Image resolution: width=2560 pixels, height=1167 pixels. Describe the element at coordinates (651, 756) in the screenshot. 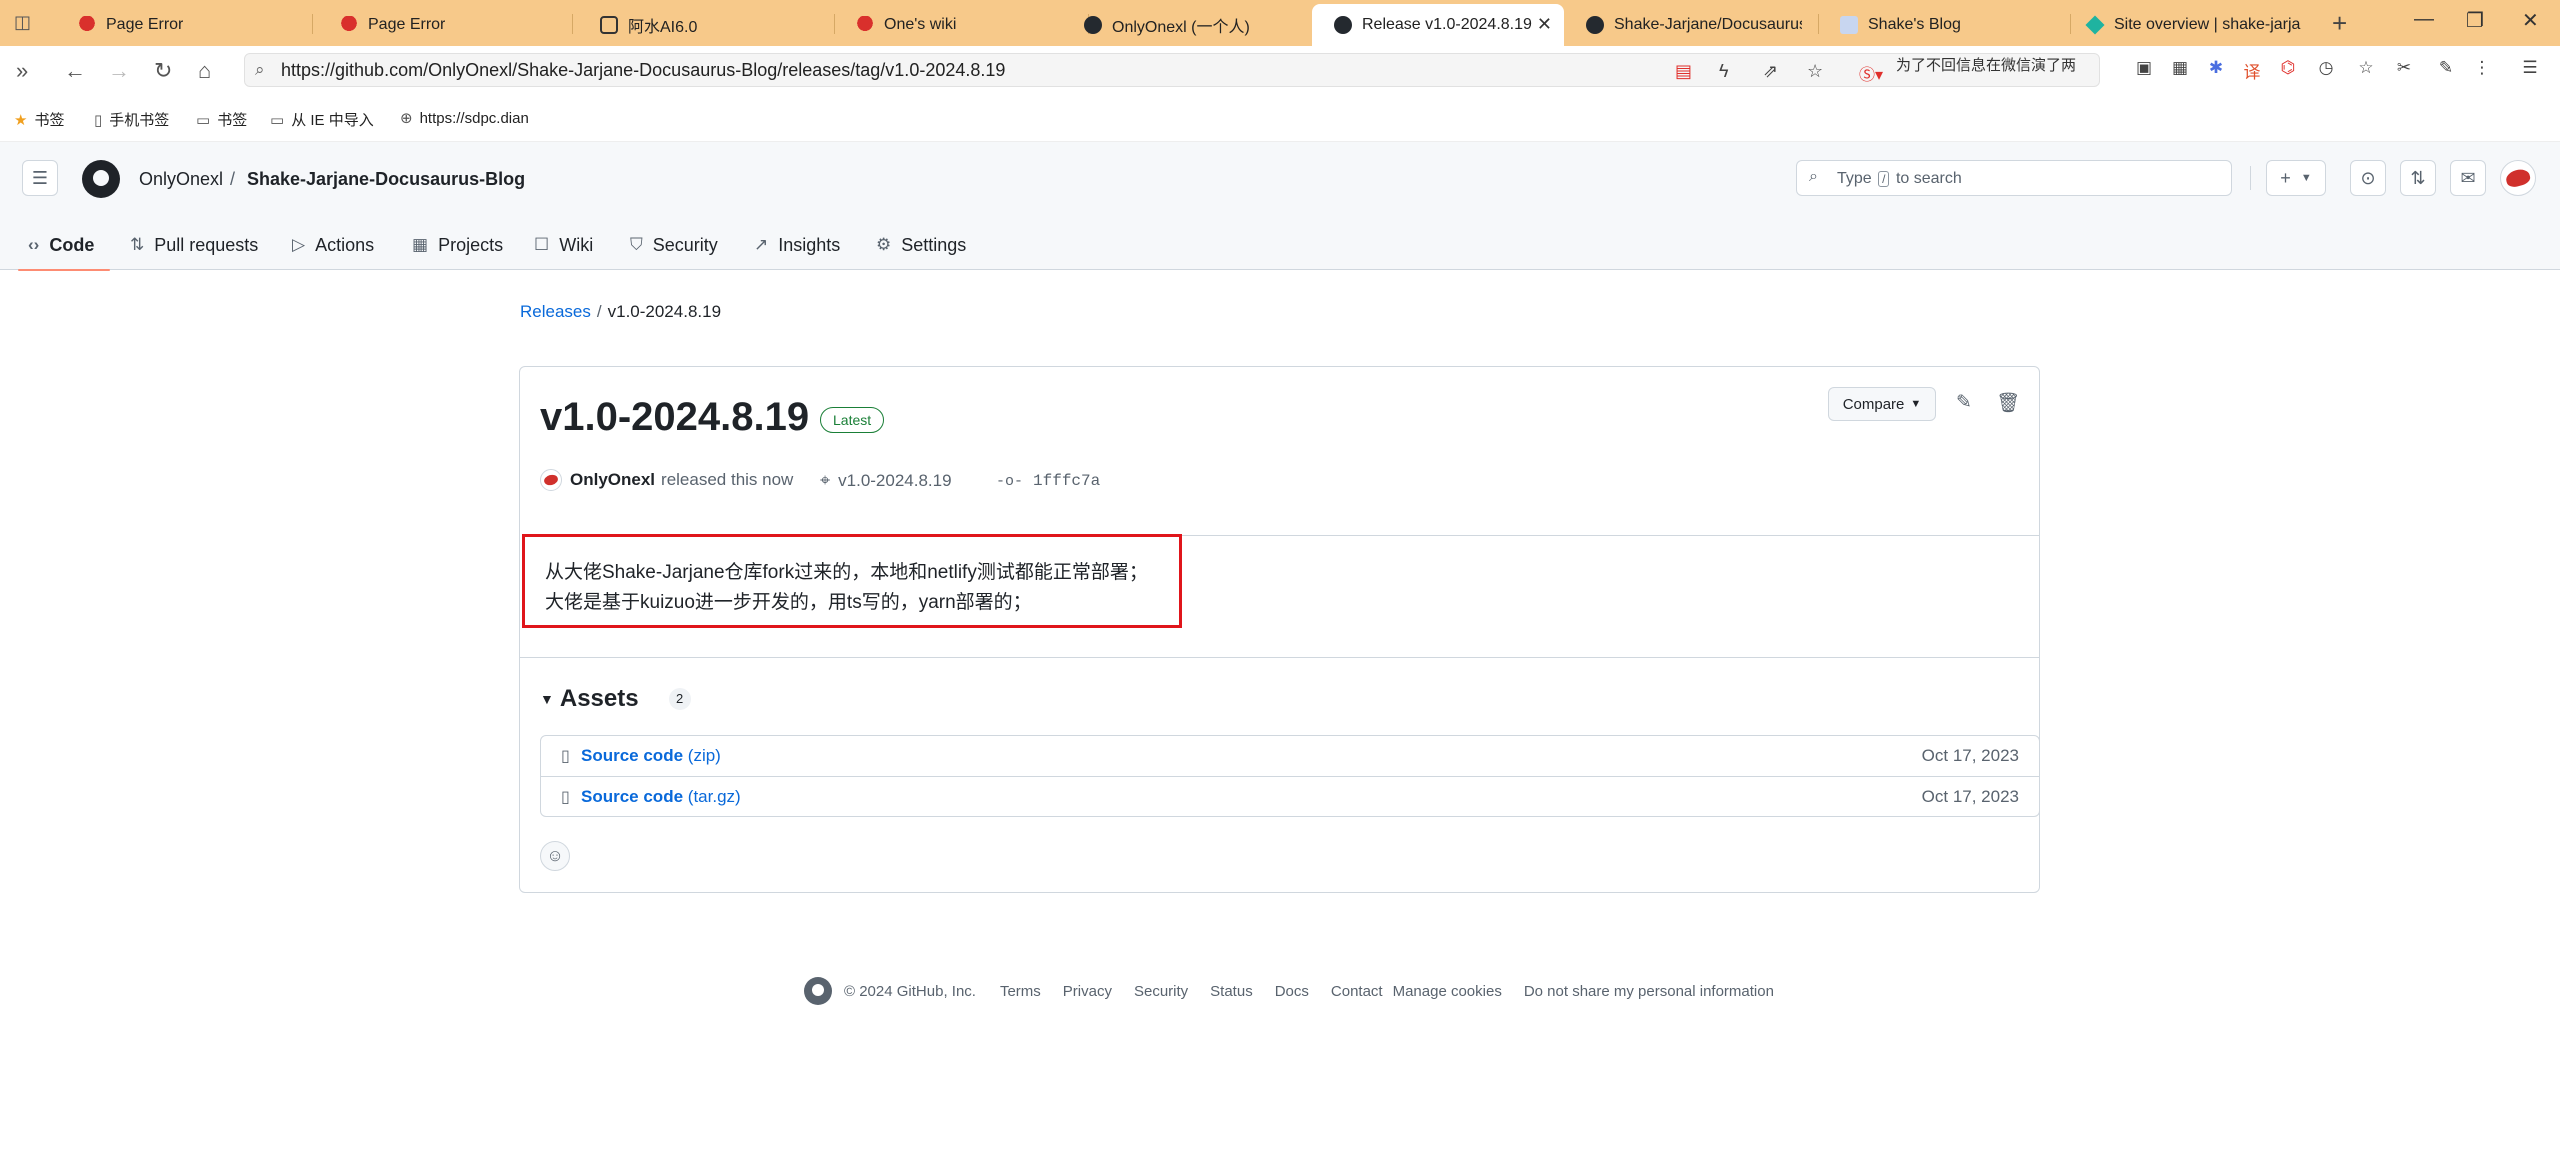

I see `asset-download-link: Source code (zip)` at that location.